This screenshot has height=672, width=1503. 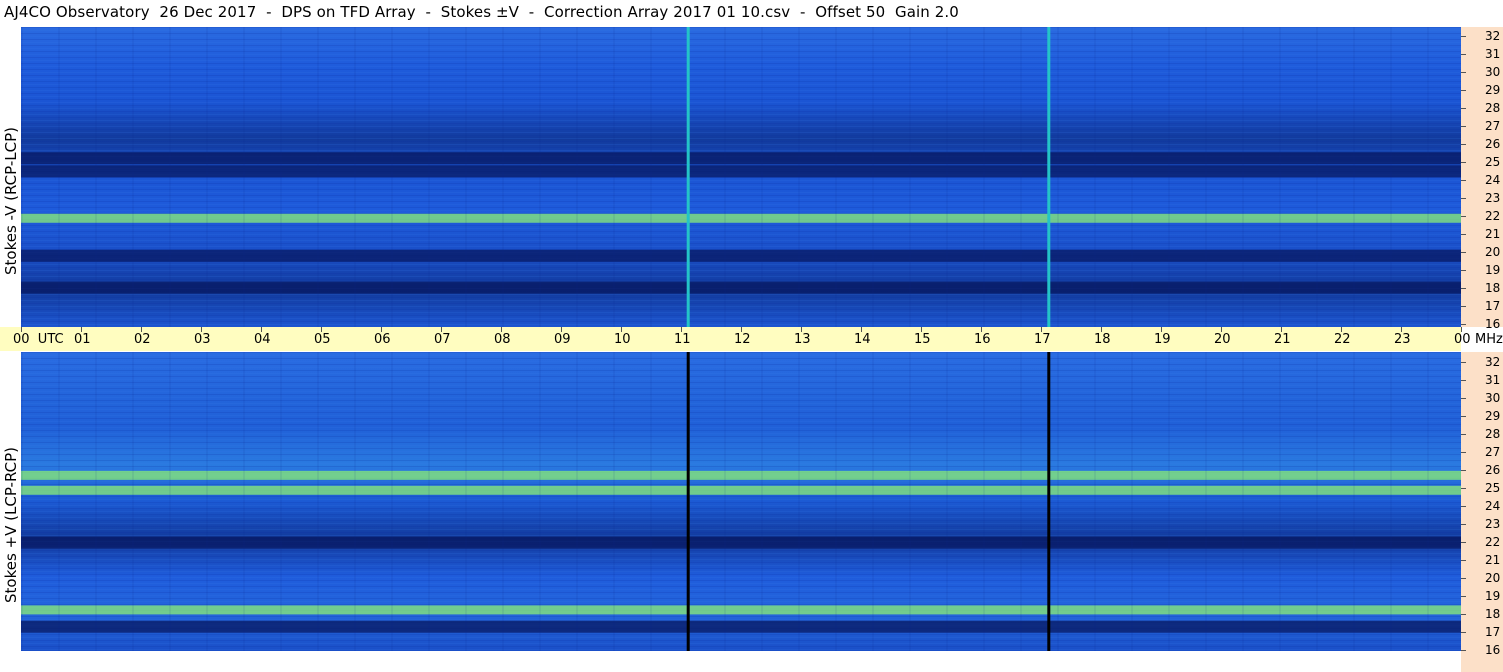 I want to click on time-tick-label: 12, so click(x=742, y=339).